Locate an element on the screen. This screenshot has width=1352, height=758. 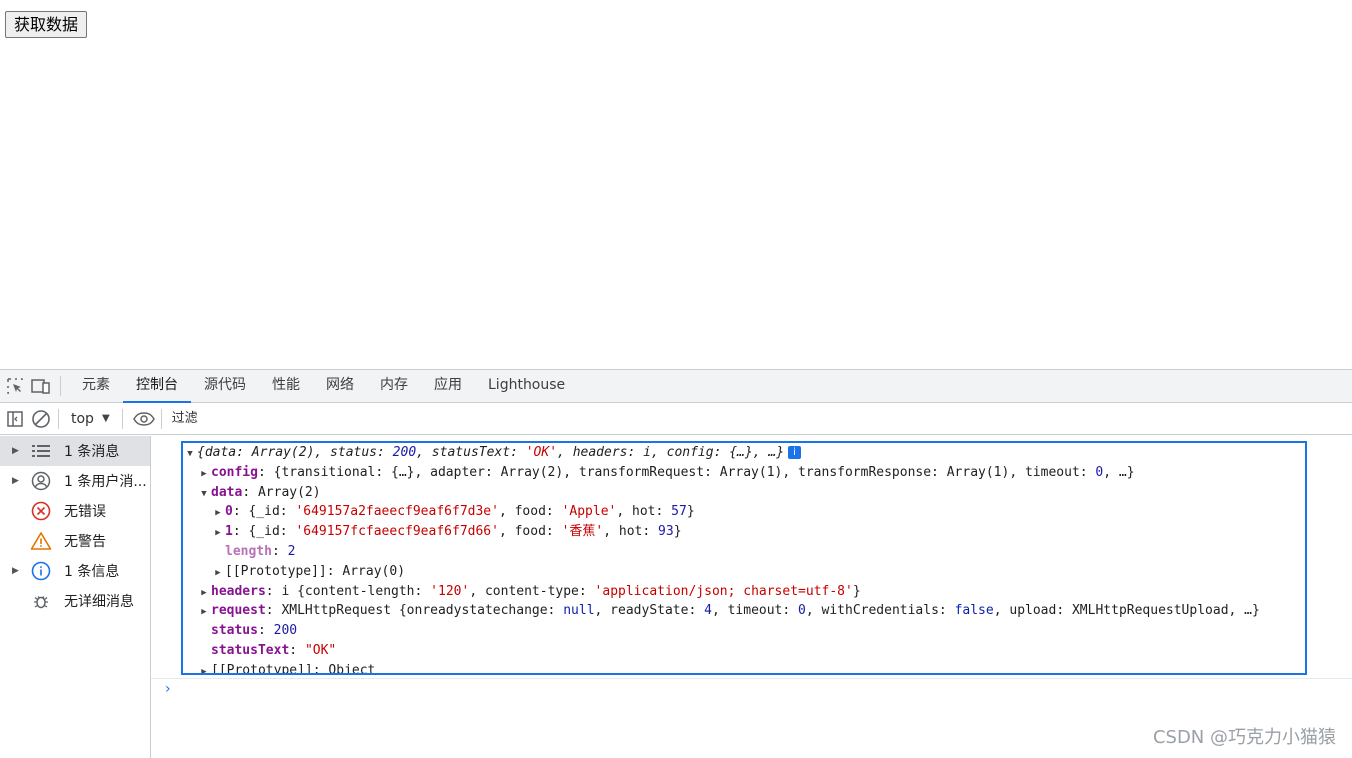
console-filterbar: top ▼ 过滤 is located at coordinates (676, 419).